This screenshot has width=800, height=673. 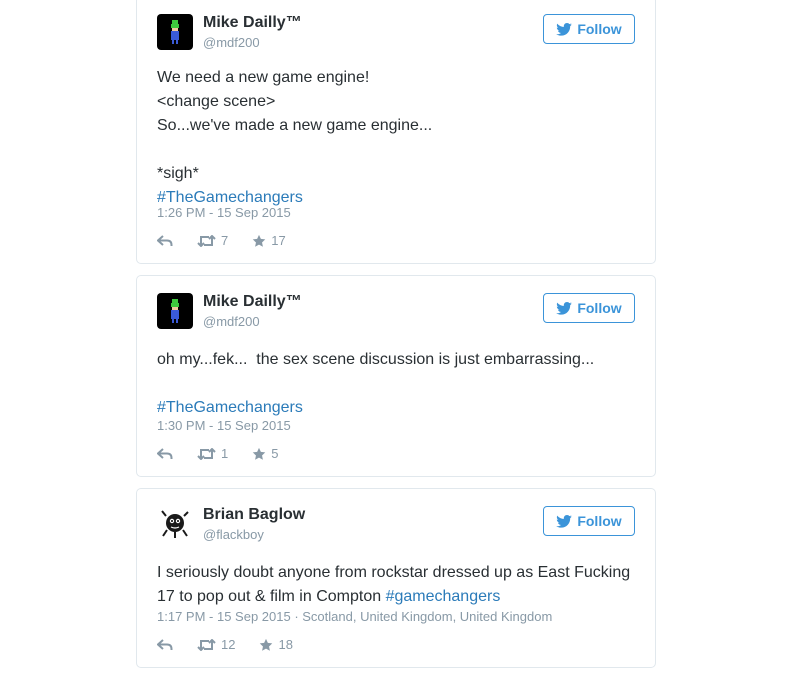 I want to click on tweet-actions: 7 17, so click(x=233, y=240).